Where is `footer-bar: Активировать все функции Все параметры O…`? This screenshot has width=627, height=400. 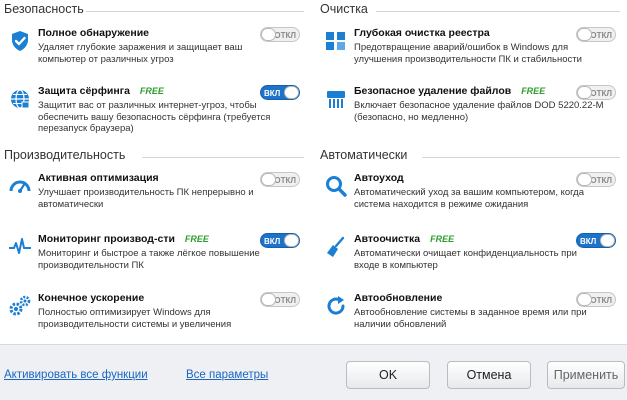 footer-bar: Активировать все функции Все параметры O… is located at coordinates (313, 372).